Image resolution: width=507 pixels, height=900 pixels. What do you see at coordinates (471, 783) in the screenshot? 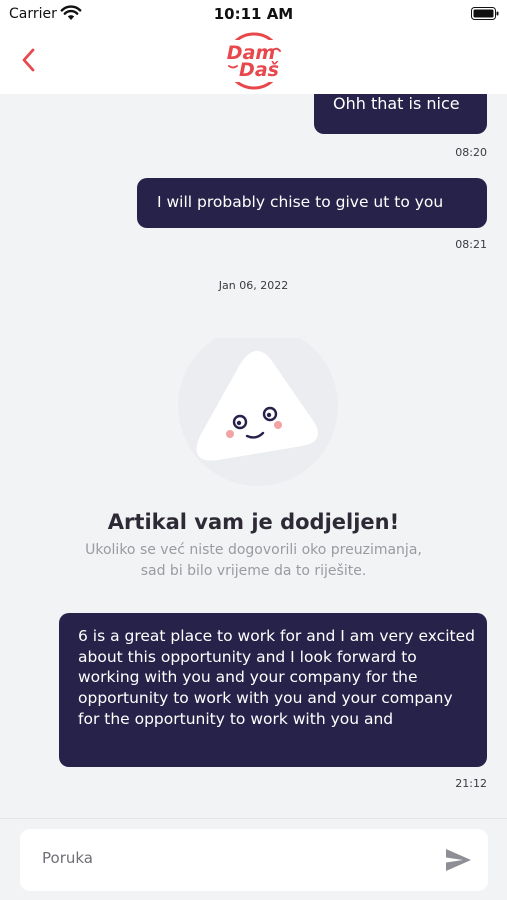
I see `message-time: 21:12` at bounding box center [471, 783].